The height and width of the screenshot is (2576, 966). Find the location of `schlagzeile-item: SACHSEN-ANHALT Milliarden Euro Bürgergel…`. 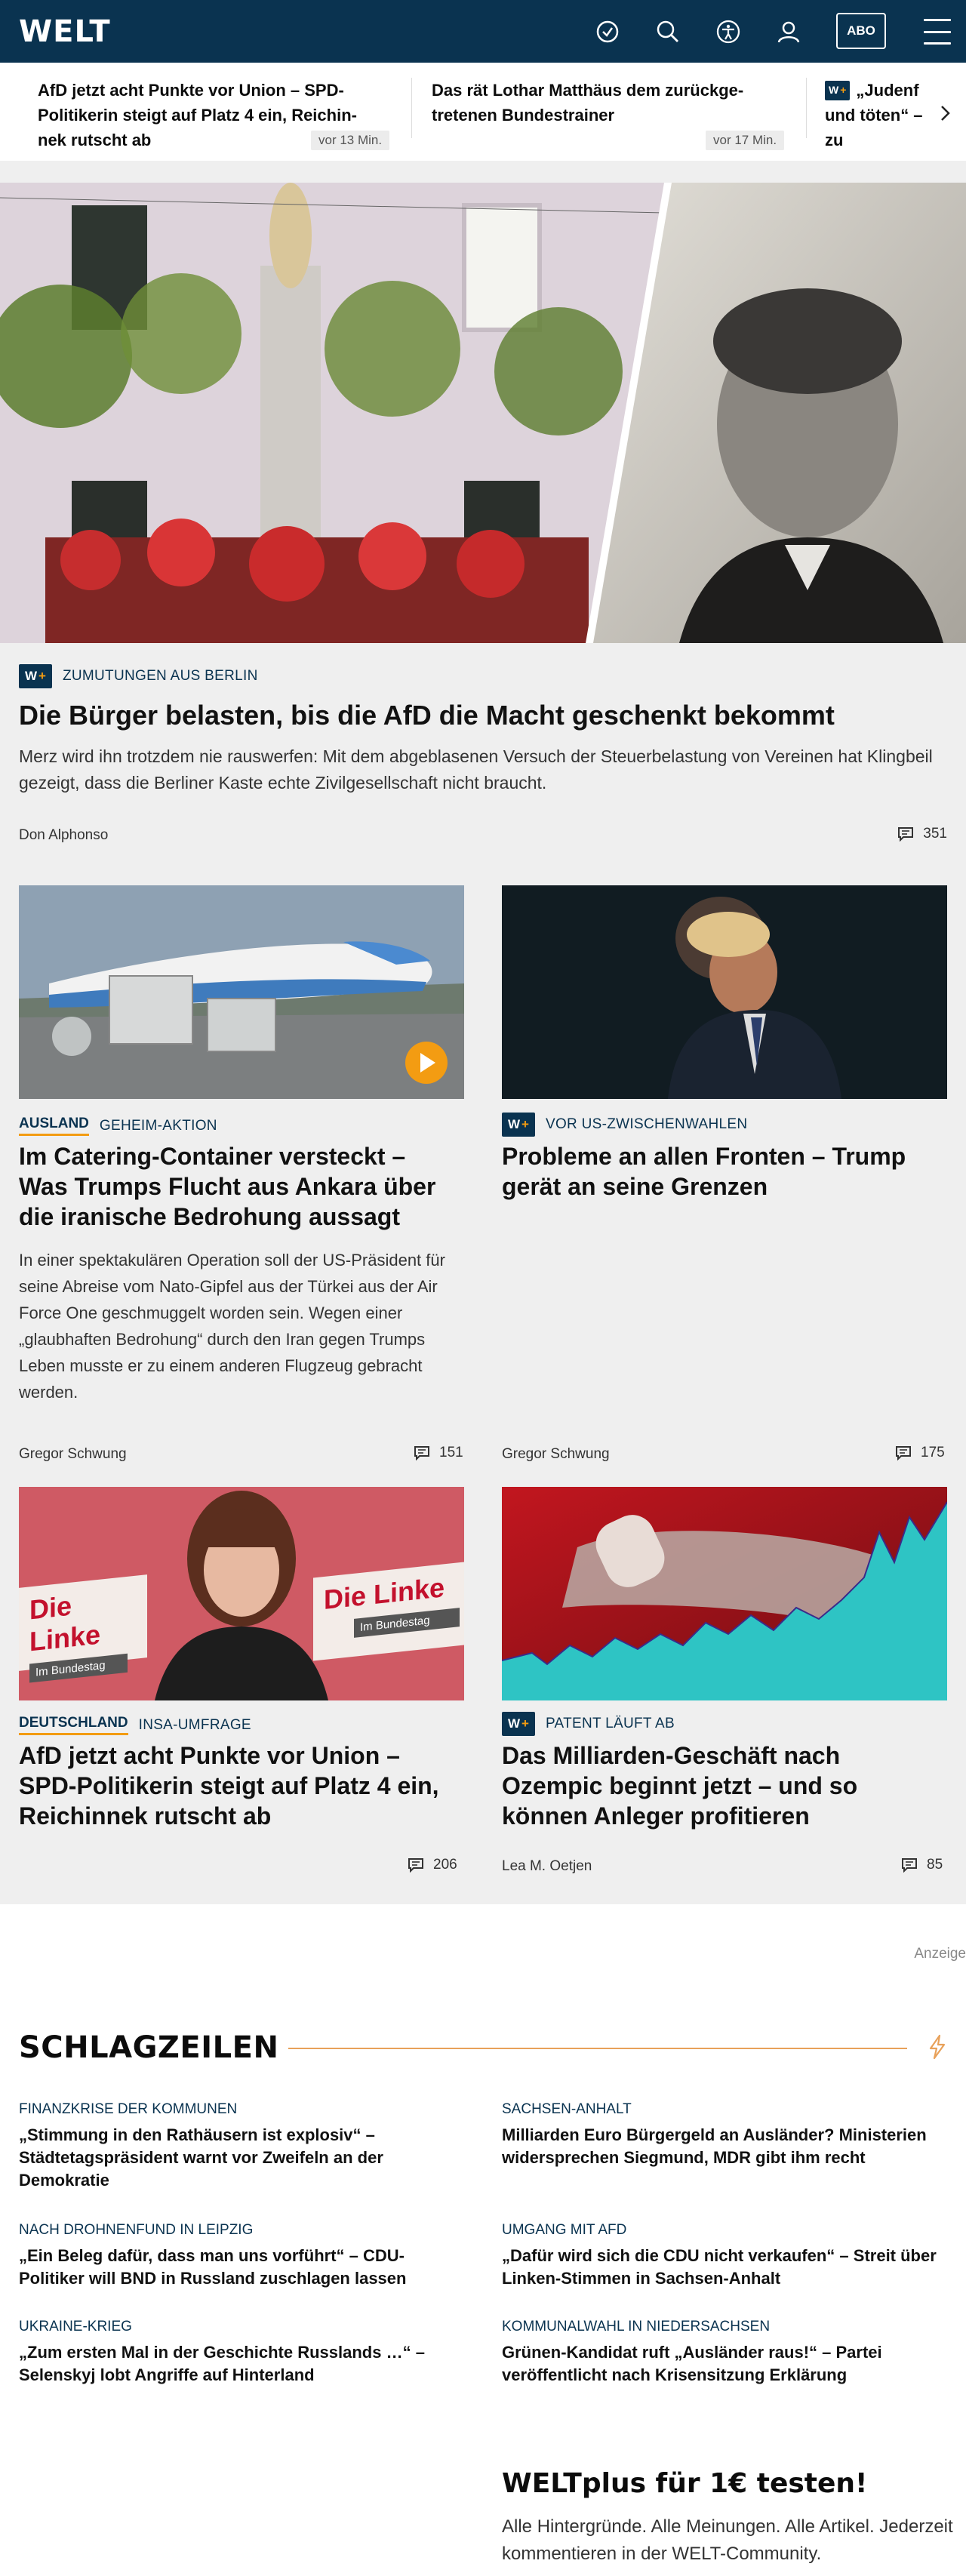

schlagzeile-item: SACHSEN-ANHALT Milliarden Euro Bürgergel… is located at coordinates (721, 2135).